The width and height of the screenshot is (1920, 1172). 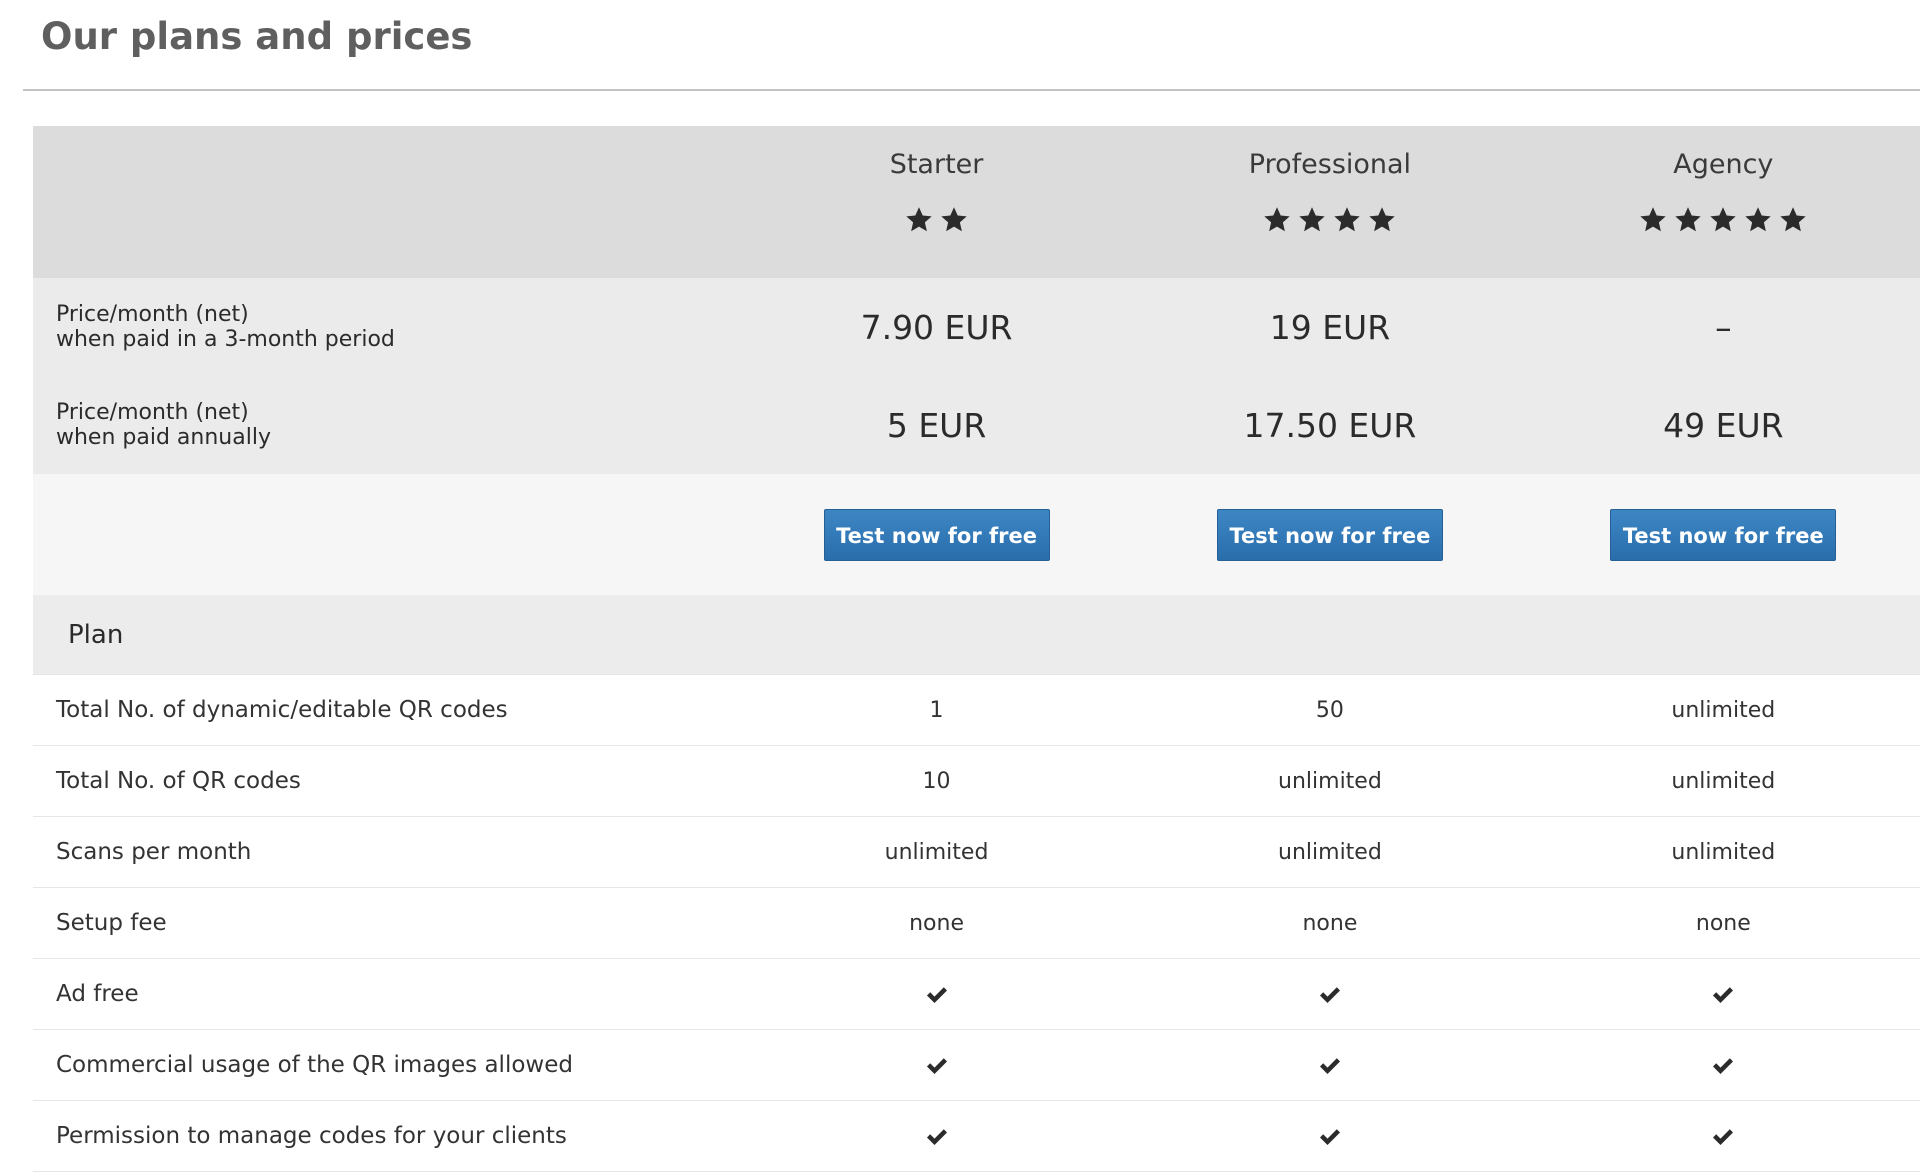 I want to click on test-now-button-professional: Test now for free, so click(x=1329, y=534).